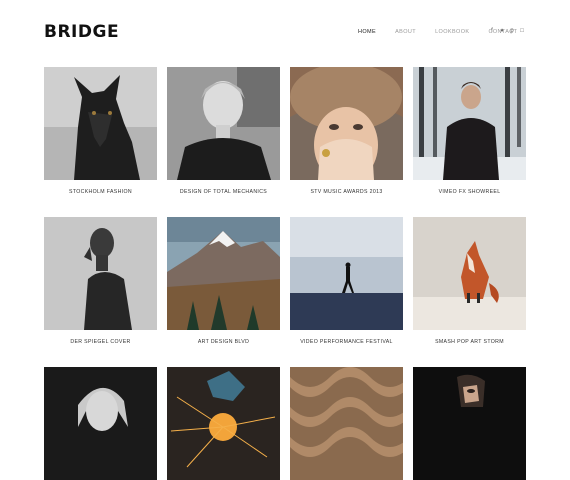 The height and width of the screenshot is (480, 570). I want to click on portfolio-item: ART DESIGN BLVD, so click(223, 281).